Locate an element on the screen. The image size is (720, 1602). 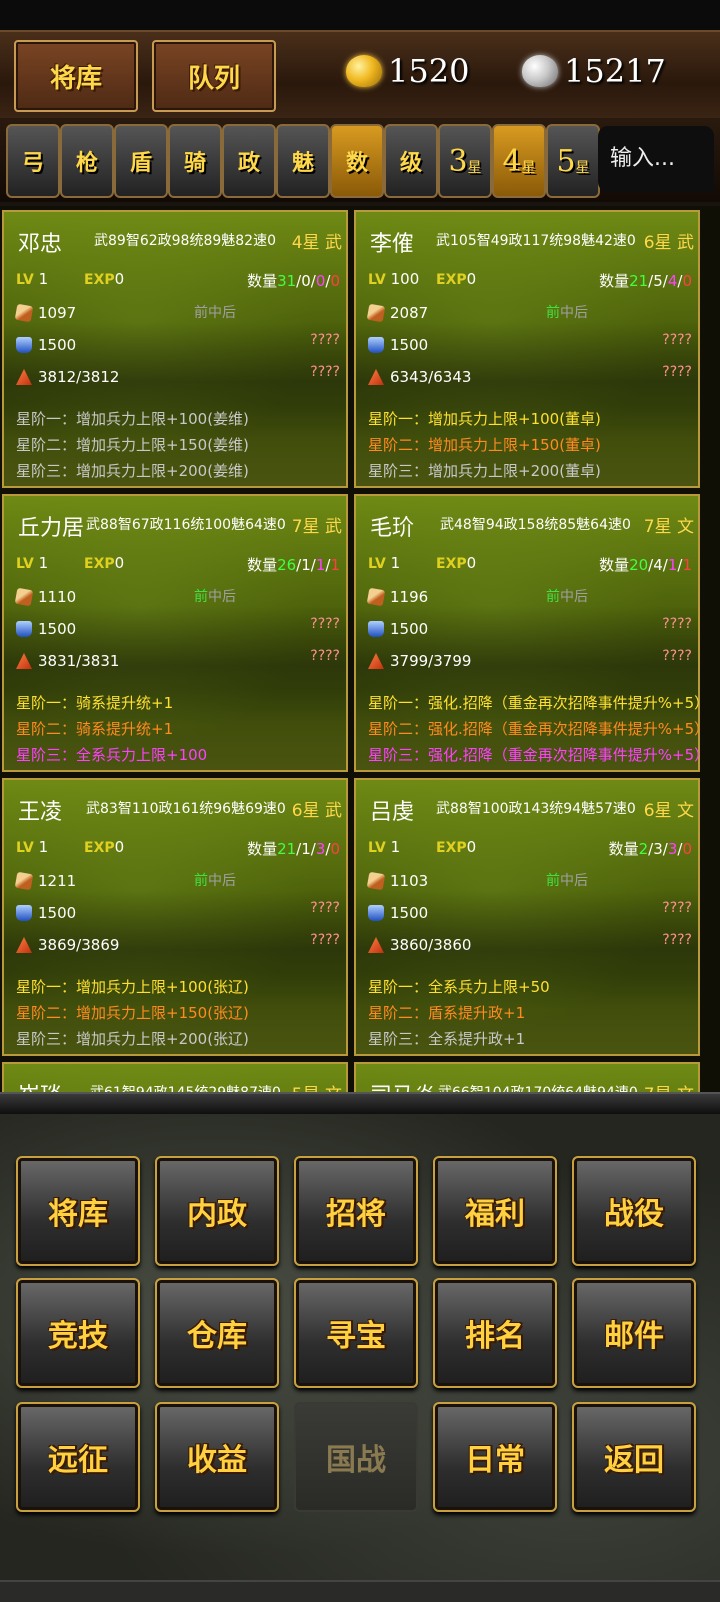
menu-back-button: 返回 is located at coordinates (634, 1457).